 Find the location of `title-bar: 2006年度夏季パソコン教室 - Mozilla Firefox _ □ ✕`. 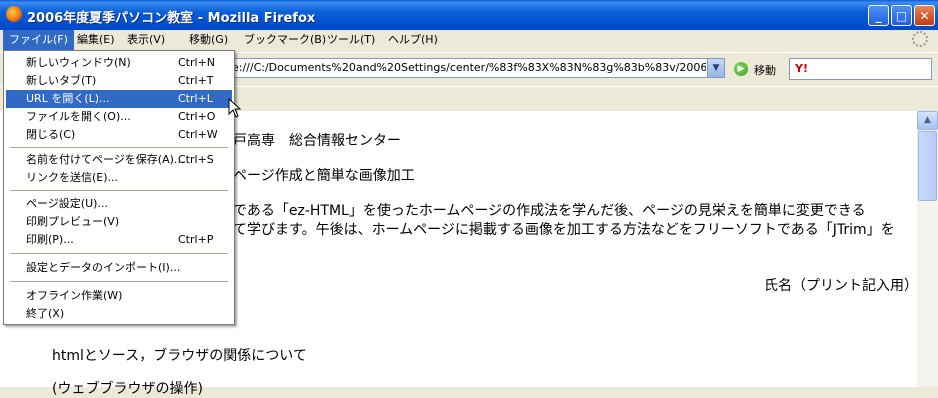

title-bar: 2006年度夏季パソコン教室 - Mozilla Firefox _ □ ✕ is located at coordinates (469, 15).